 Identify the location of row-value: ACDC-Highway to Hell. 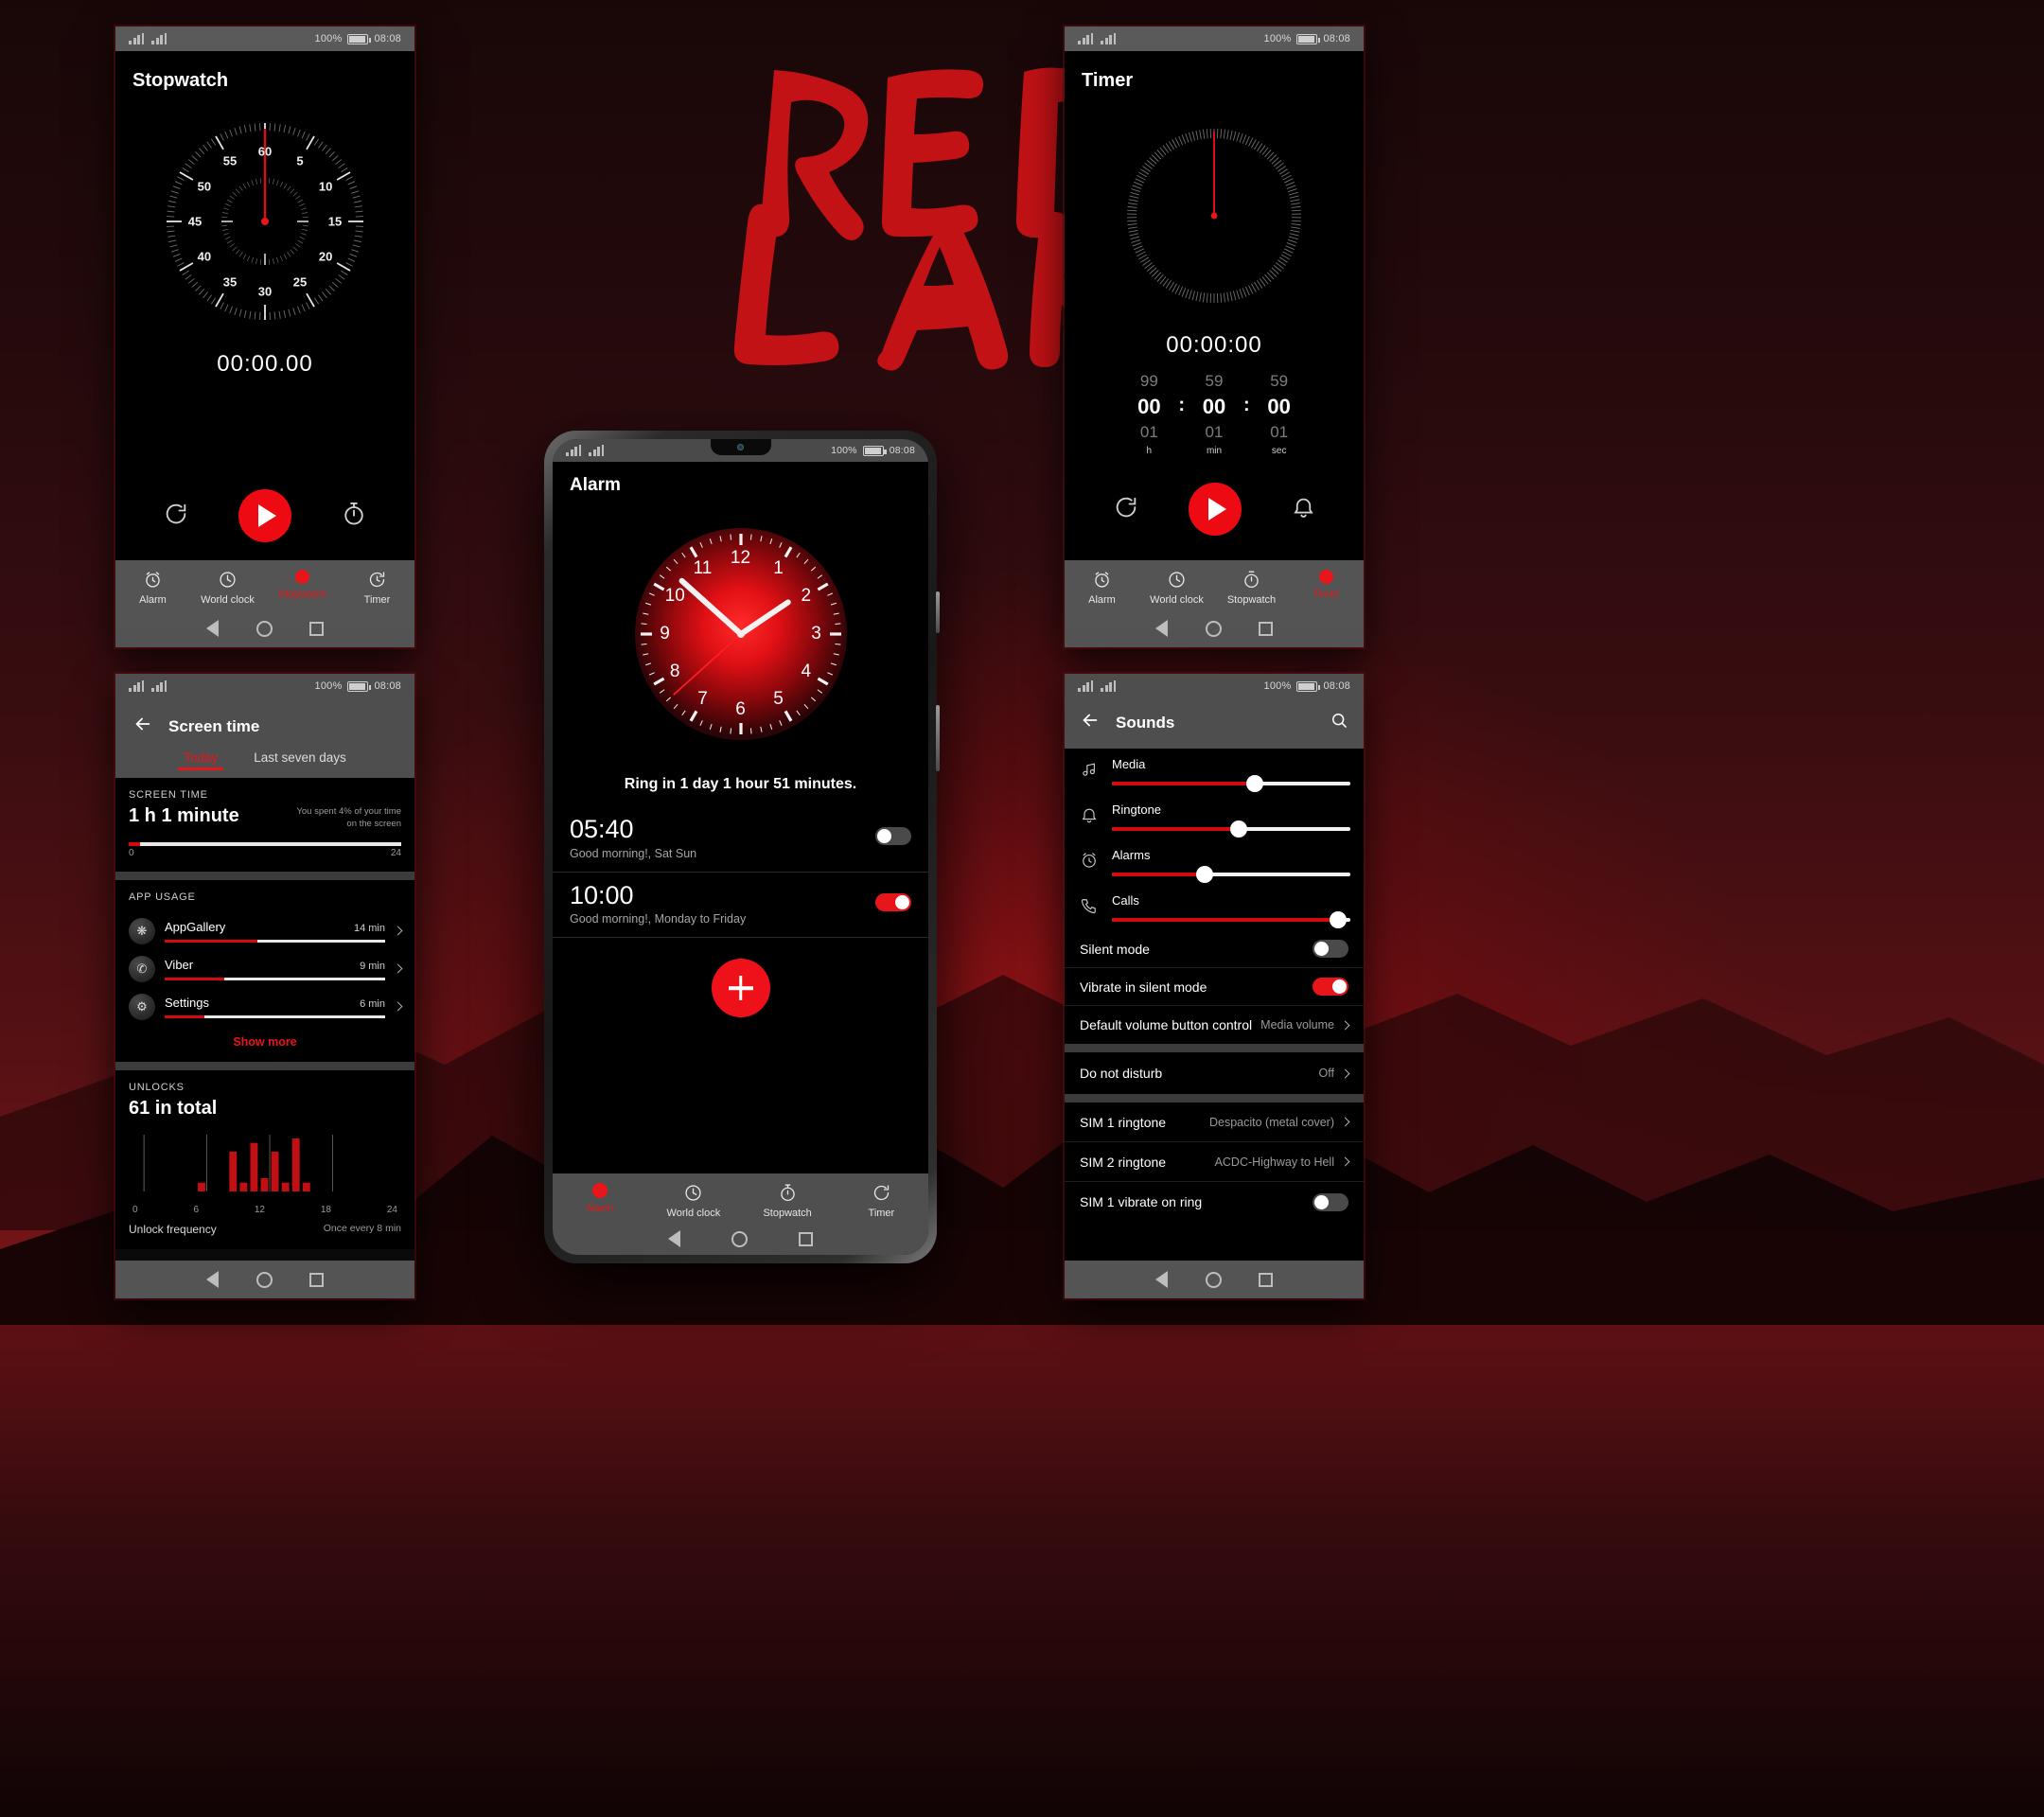
(1274, 1162).